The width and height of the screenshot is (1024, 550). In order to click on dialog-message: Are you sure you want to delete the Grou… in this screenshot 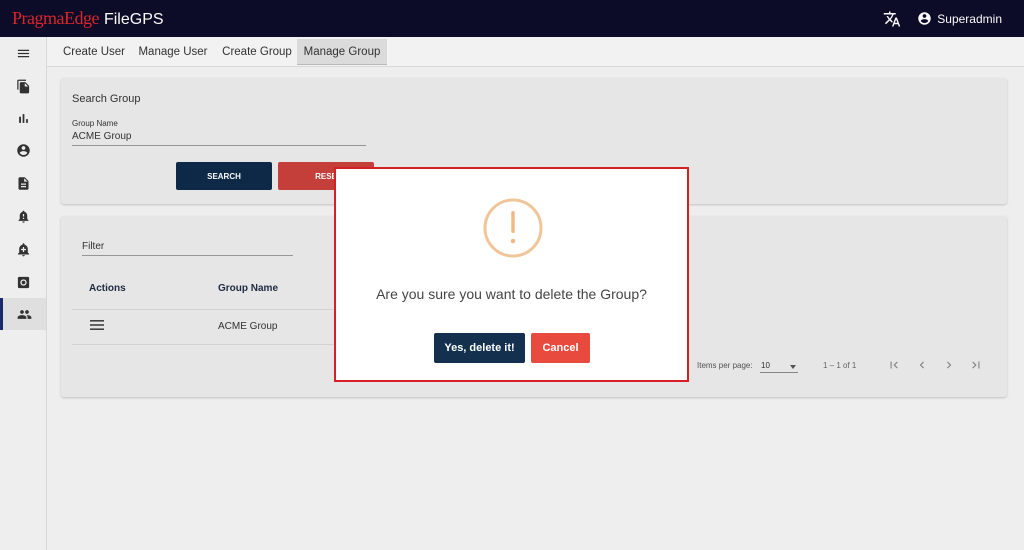, I will do `click(511, 294)`.